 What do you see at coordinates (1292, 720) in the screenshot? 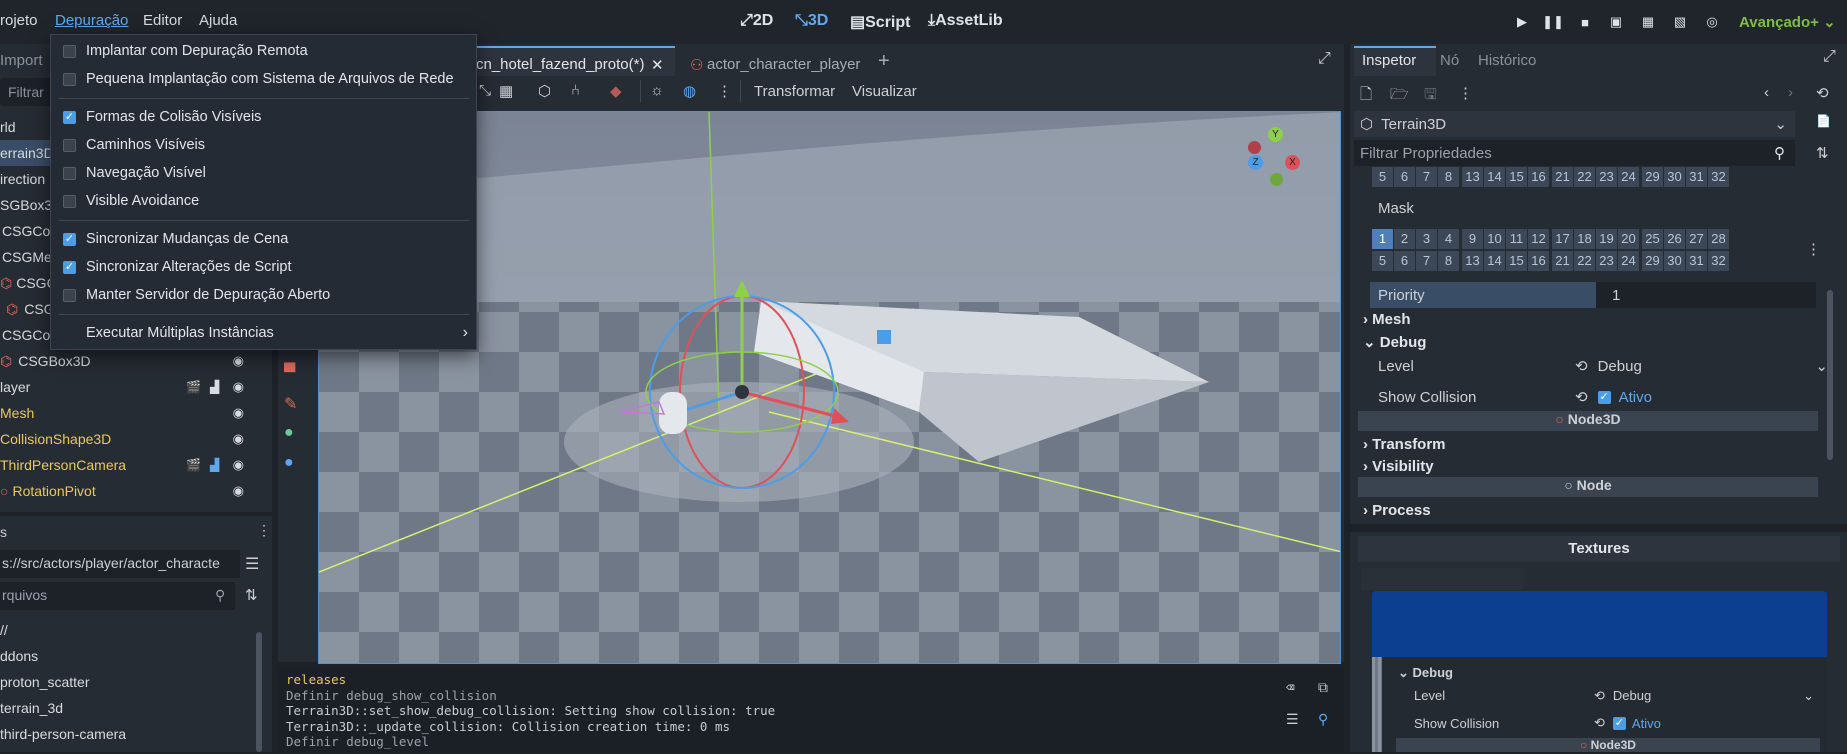
I see `filter-output-icon: ☰` at bounding box center [1292, 720].